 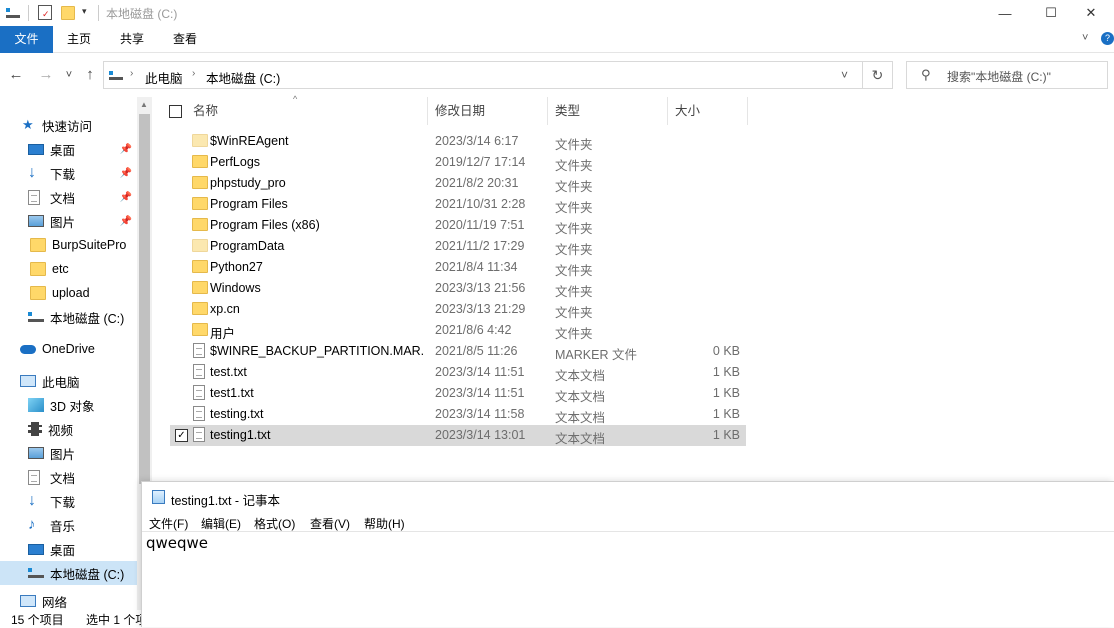 I want to click on breadcrumb-this-pc: 此电脑, so click(x=164, y=77).